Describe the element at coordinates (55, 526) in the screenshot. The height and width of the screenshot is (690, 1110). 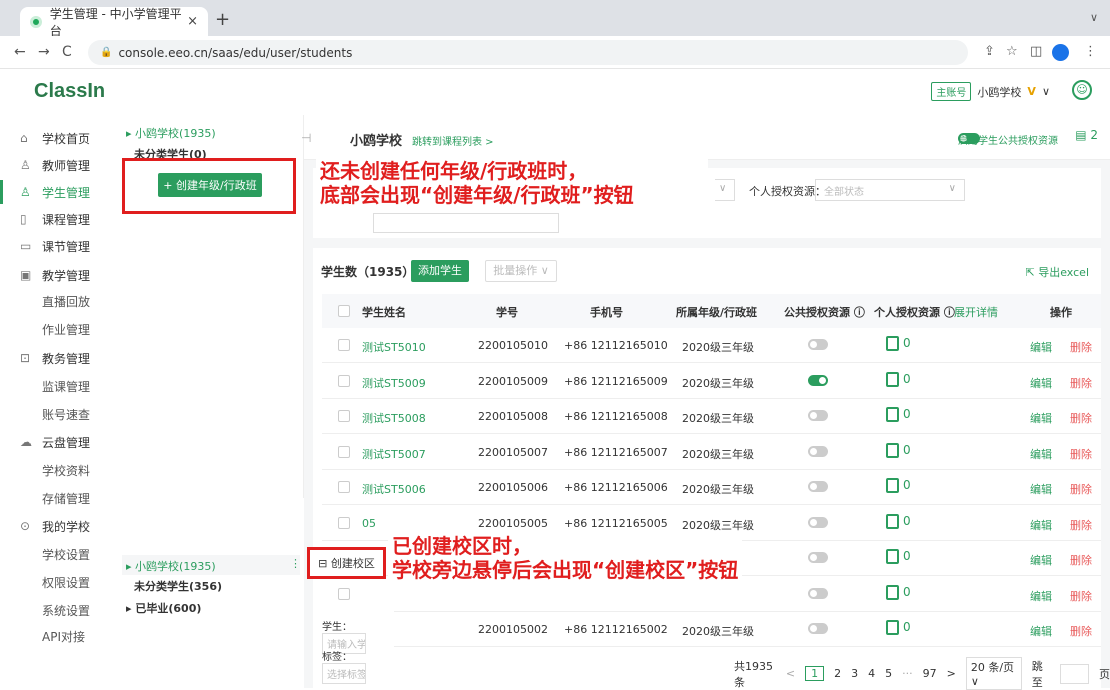
I see `sidebar-item-myschool: ⊙ 我的学校` at that location.